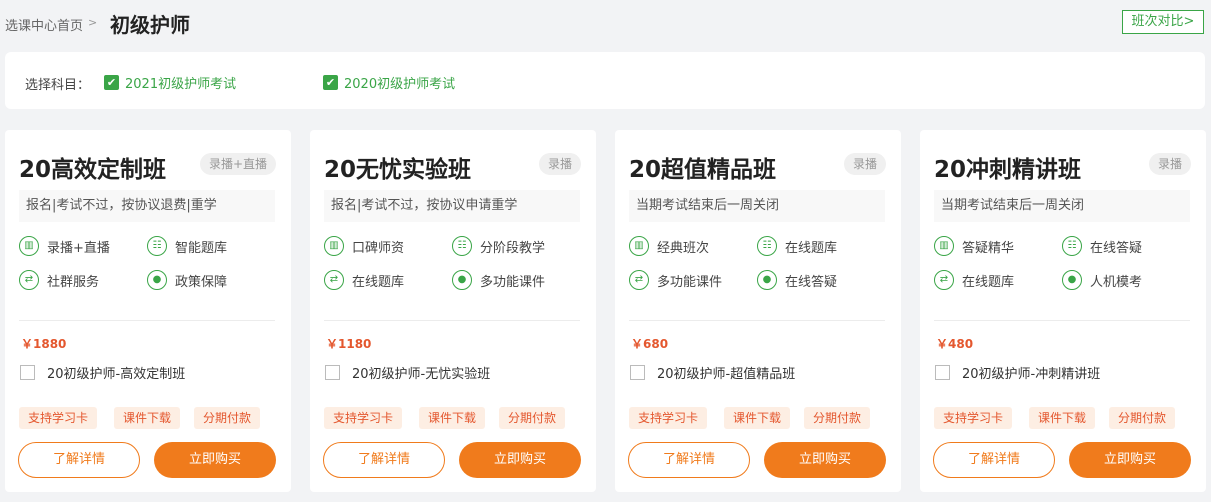 The image size is (1211, 502). What do you see at coordinates (116, 374) in the screenshot?
I see `product-name: 20初级护师-高效定制班` at bounding box center [116, 374].